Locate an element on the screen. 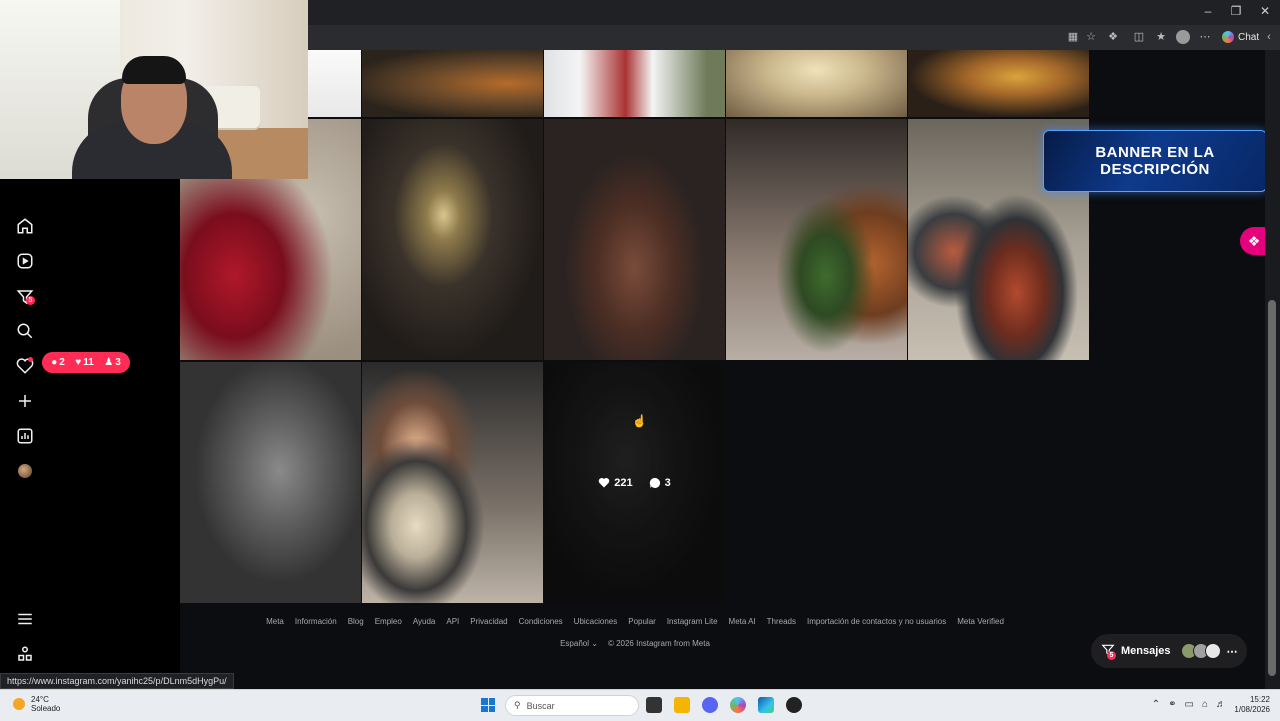  language-select: Español ⌄ is located at coordinates (579, 643).